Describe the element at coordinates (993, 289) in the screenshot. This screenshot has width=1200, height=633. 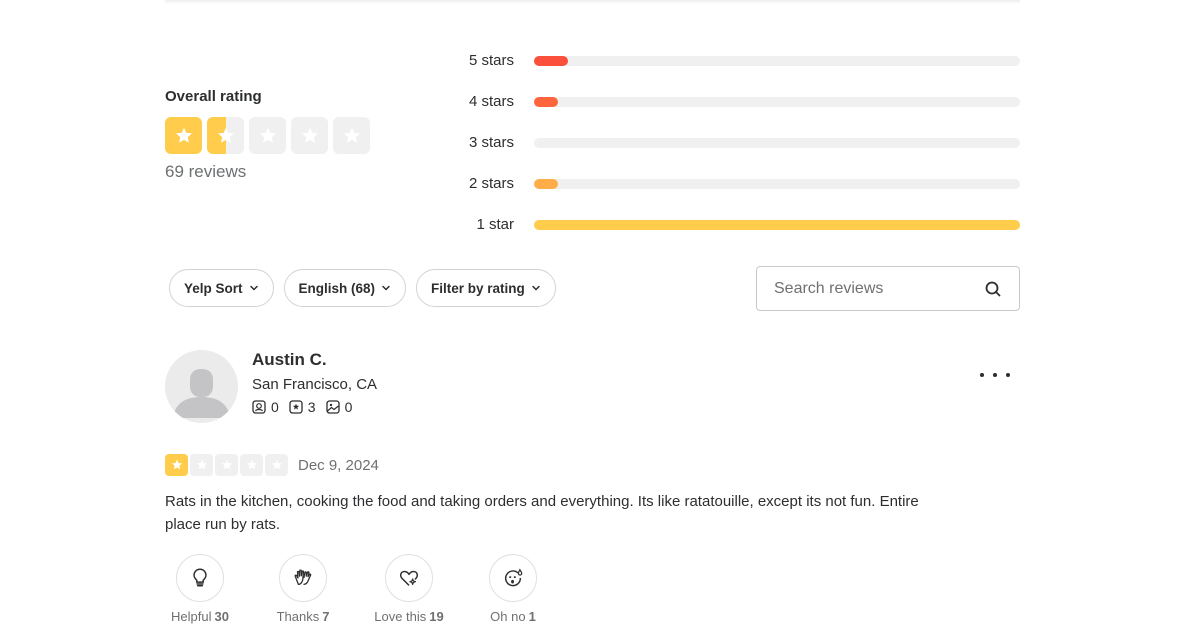
I see `search-icon` at that location.